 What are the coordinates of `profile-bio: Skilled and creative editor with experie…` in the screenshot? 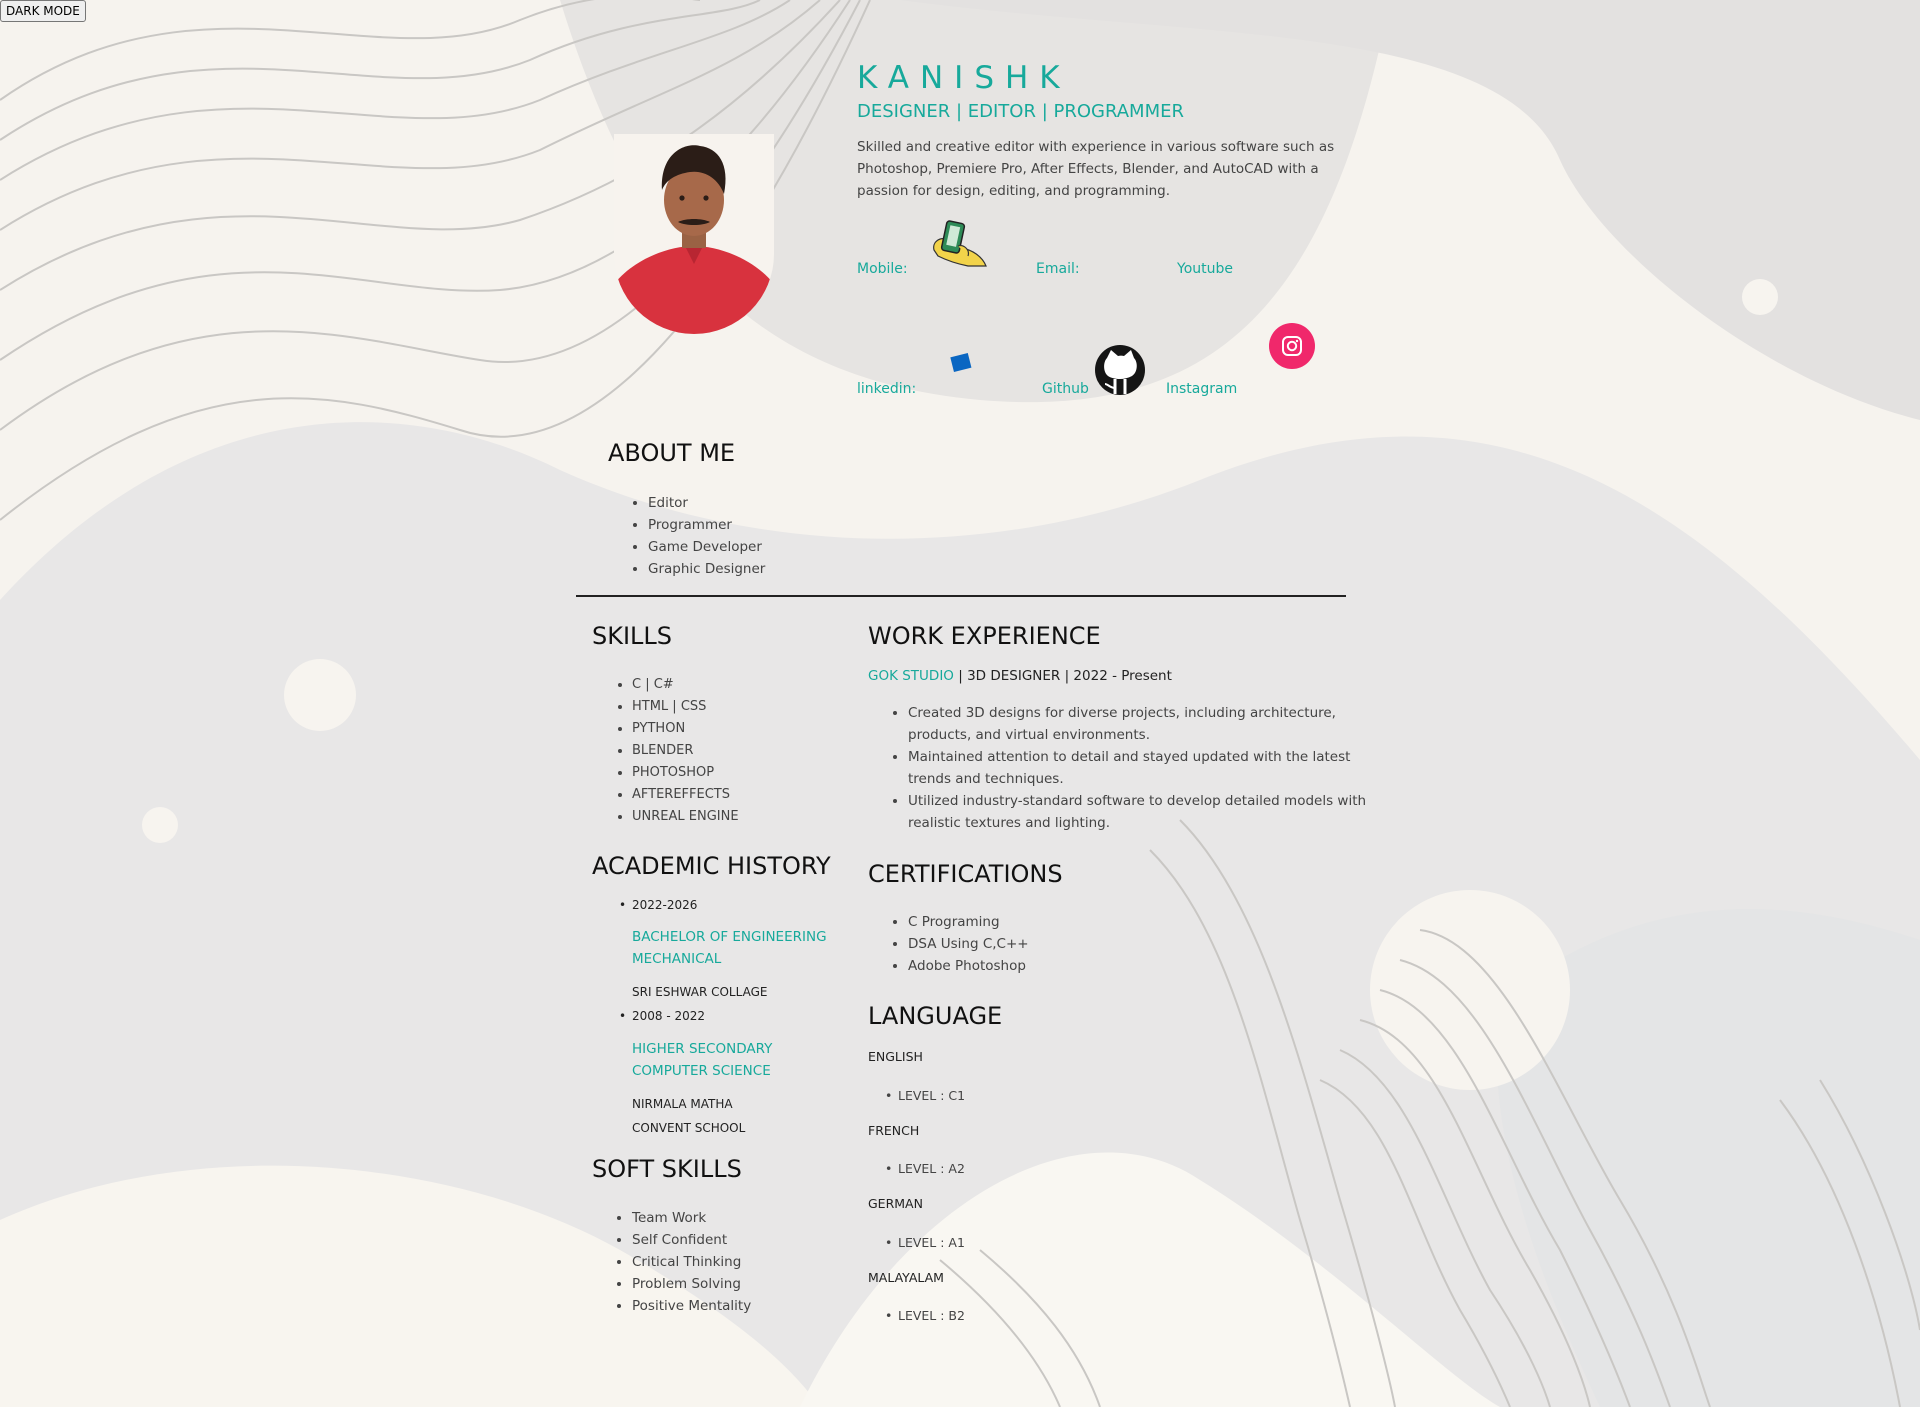 It's located at (1096, 169).